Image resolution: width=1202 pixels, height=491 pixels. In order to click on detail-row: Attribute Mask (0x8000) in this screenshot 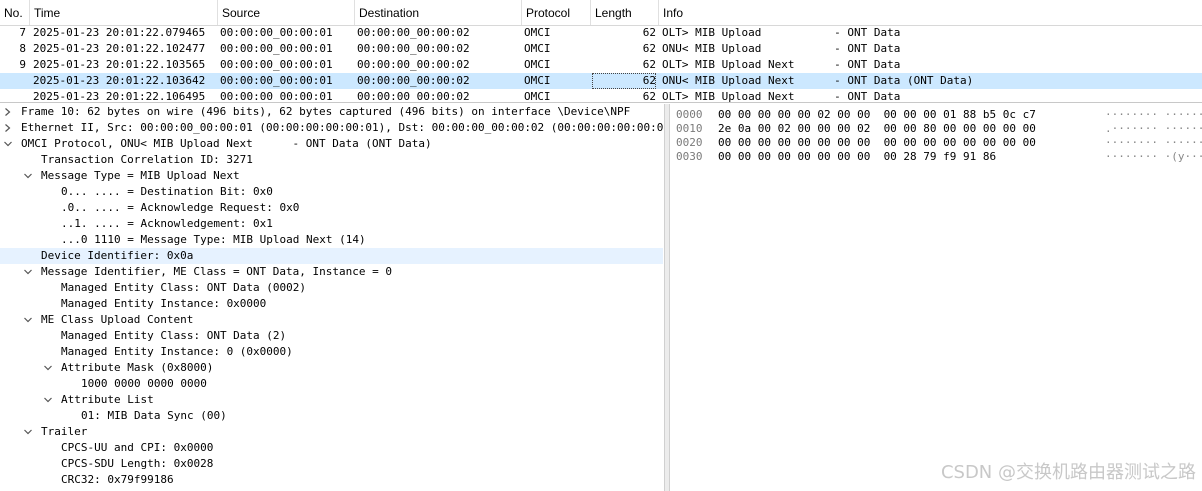, I will do `click(331, 368)`.